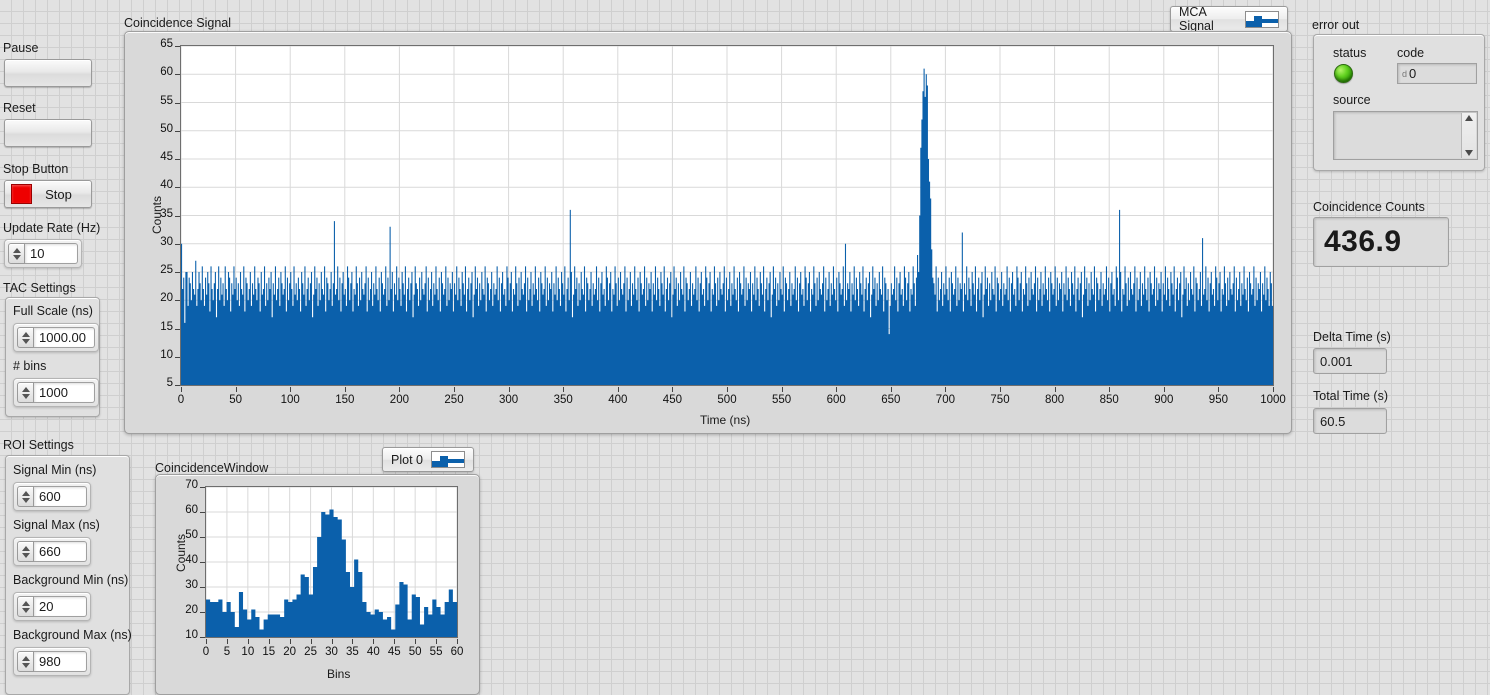 The image size is (1490, 695). What do you see at coordinates (428, 459) in the screenshot?
I see `sub-graph-legend: Plot 0` at bounding box center [428, 459].